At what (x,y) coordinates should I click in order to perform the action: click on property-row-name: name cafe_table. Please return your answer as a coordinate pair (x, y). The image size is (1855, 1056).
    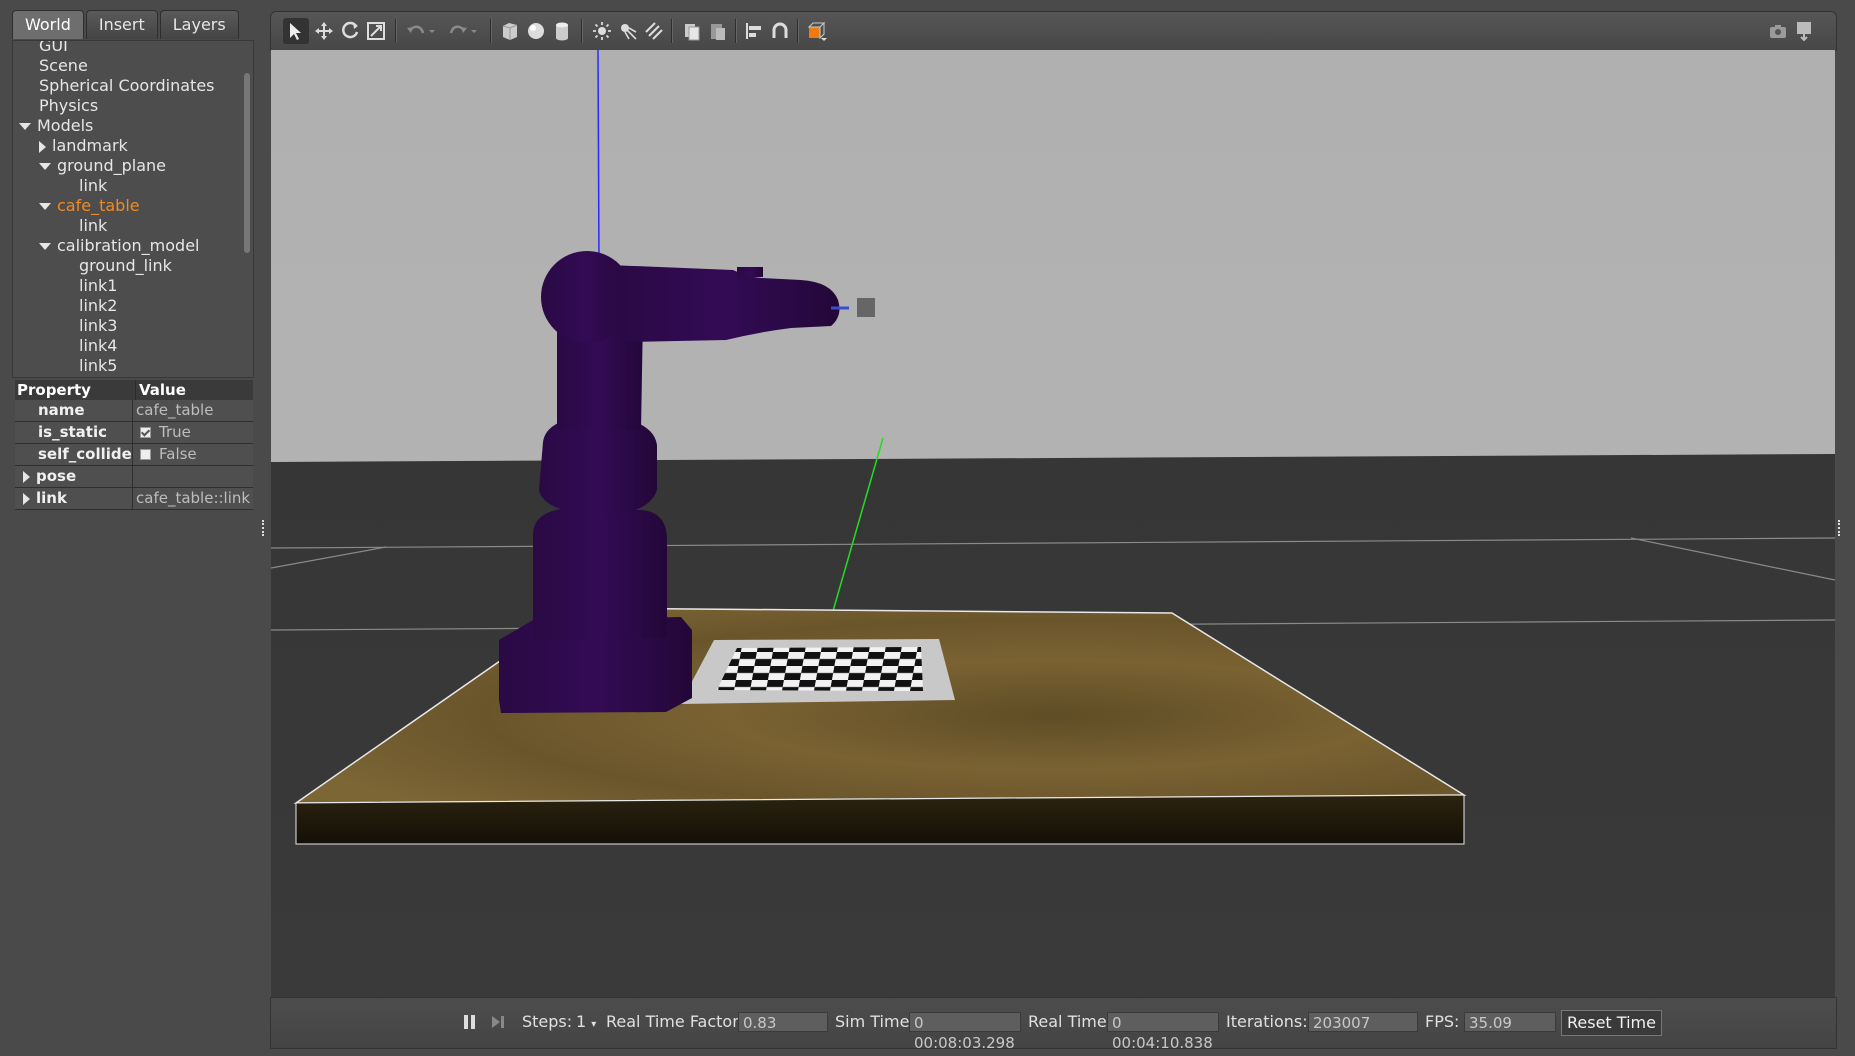
    Looking at the image, I should click on (134, 411).